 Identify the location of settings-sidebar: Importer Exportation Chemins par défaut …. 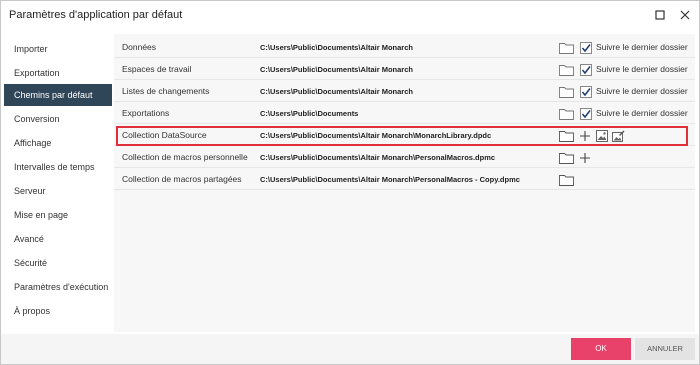
(58, 183).